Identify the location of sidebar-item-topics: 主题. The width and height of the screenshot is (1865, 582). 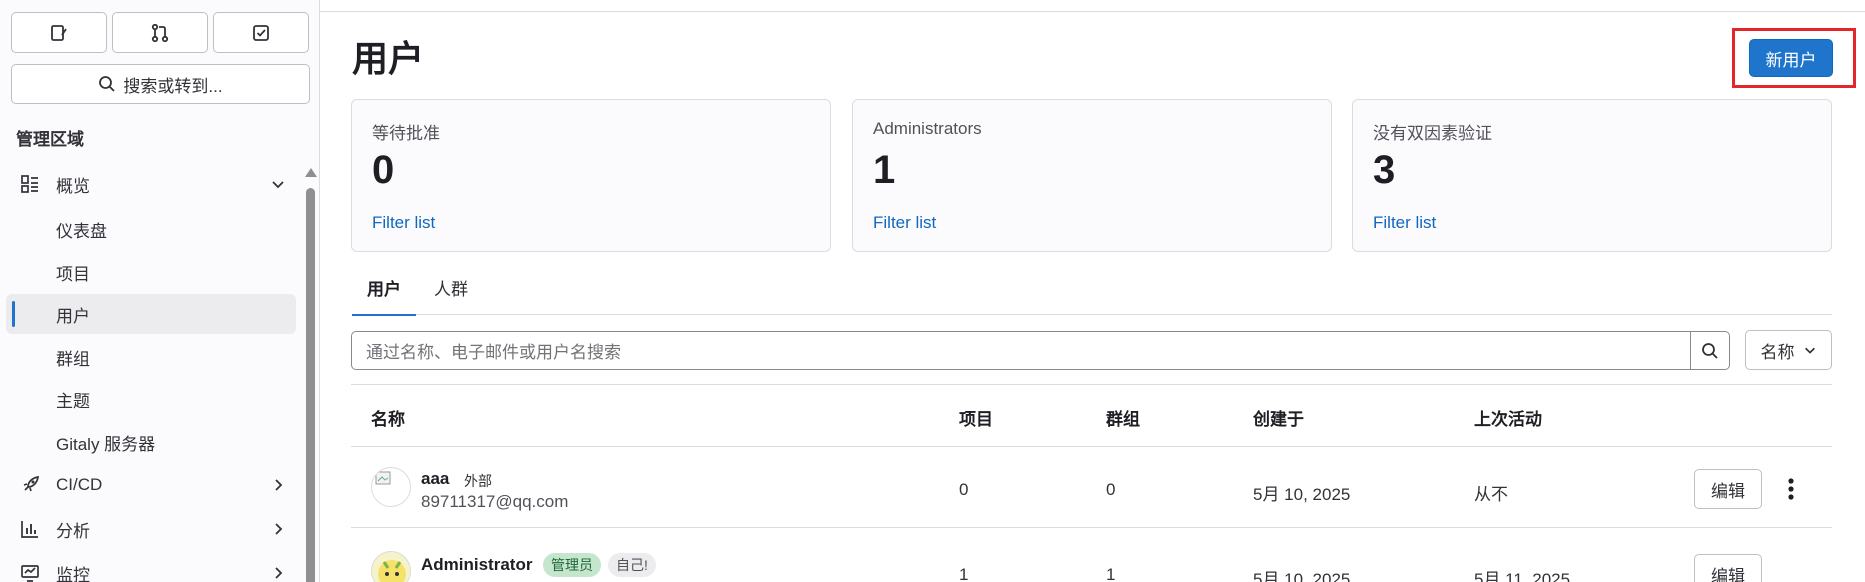
(151, 399).